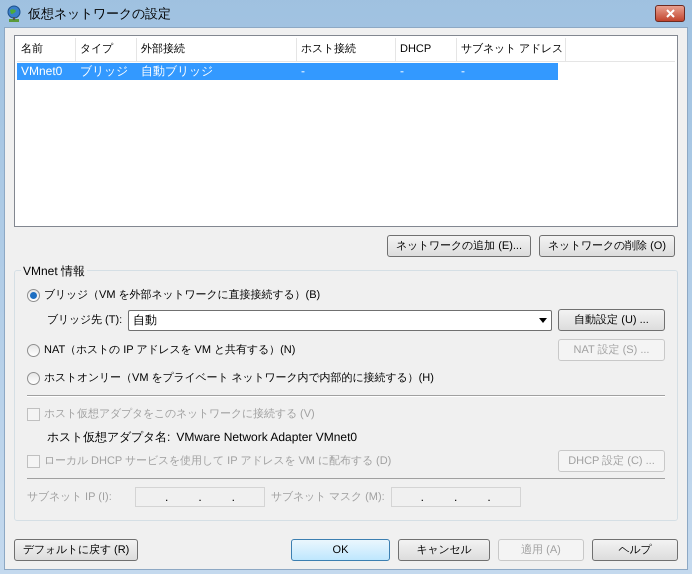 The height and width of the screenshot is (574, 692). What do you see at coordinates (444, 550) in the screenshot?
I see `dialog-button: キャンセル` at bounding box center [444, 550].